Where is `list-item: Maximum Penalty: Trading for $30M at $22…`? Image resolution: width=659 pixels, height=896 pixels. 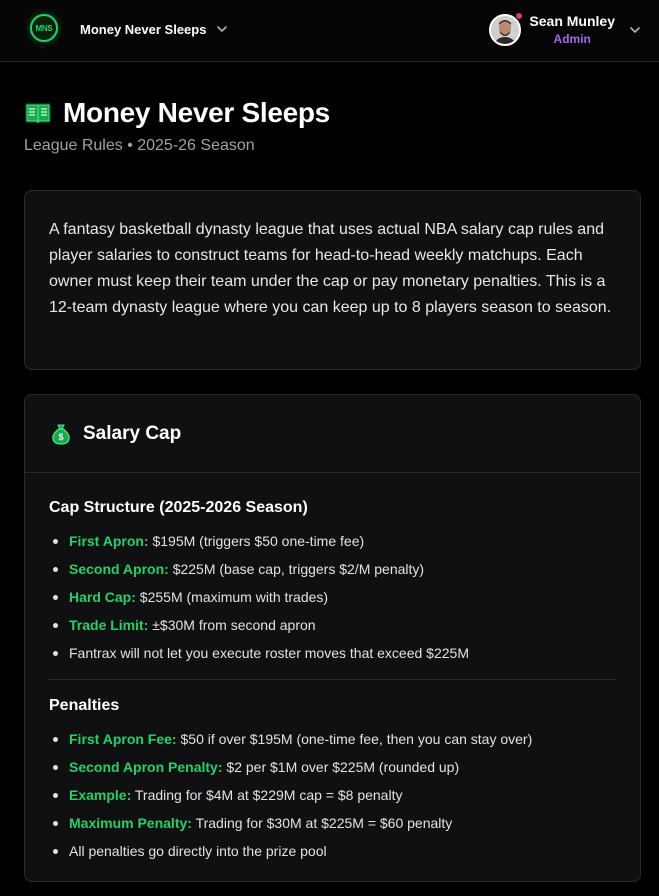
list-item: Maximum Penalty: Trading for $30M at $22… is located at coordinates (332, 823).